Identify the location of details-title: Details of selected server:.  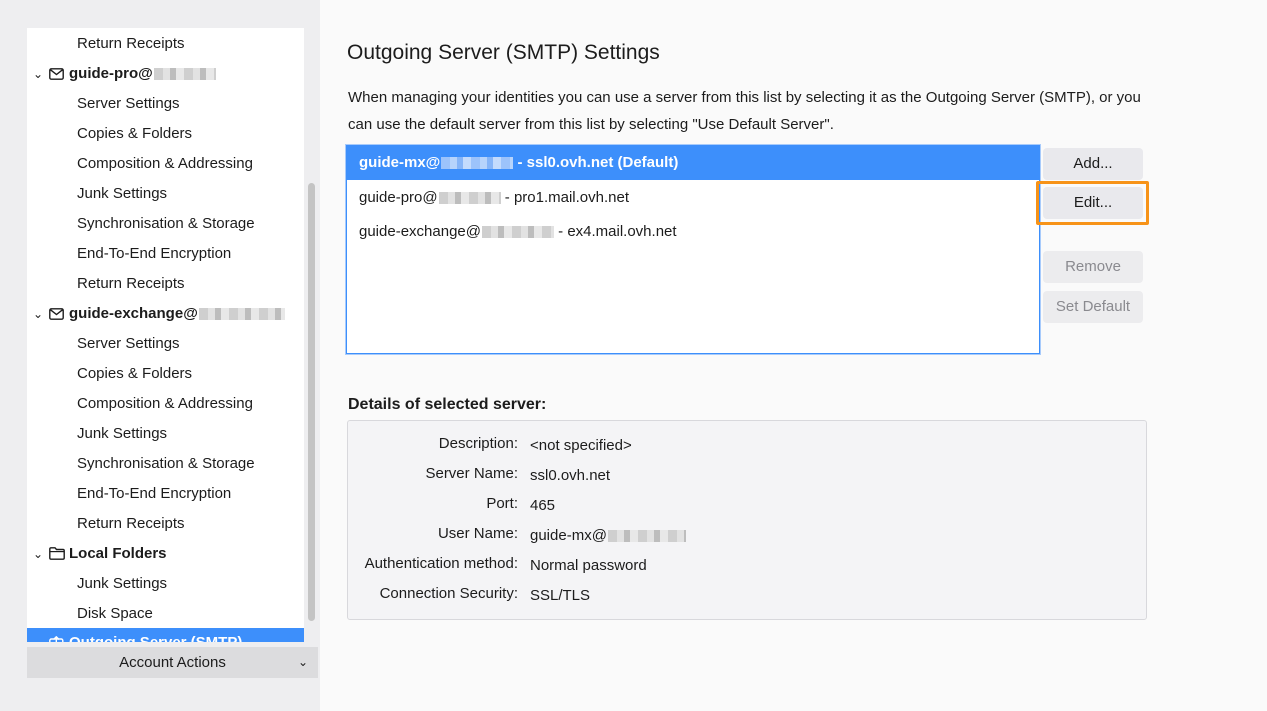
(447, 404).